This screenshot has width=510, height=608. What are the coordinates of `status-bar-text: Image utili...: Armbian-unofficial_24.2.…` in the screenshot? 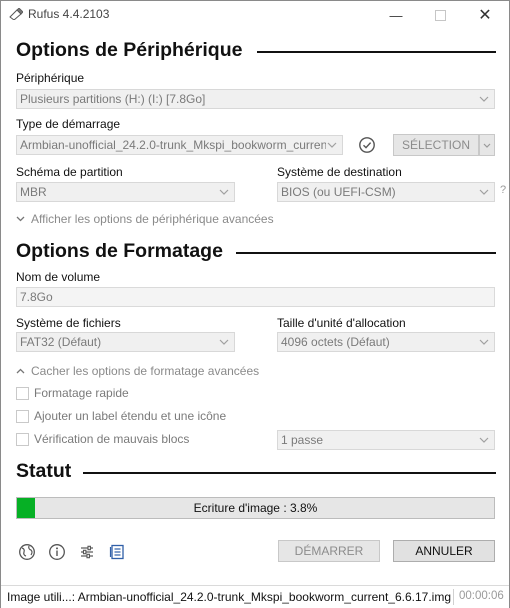 It's located at (229, 597).